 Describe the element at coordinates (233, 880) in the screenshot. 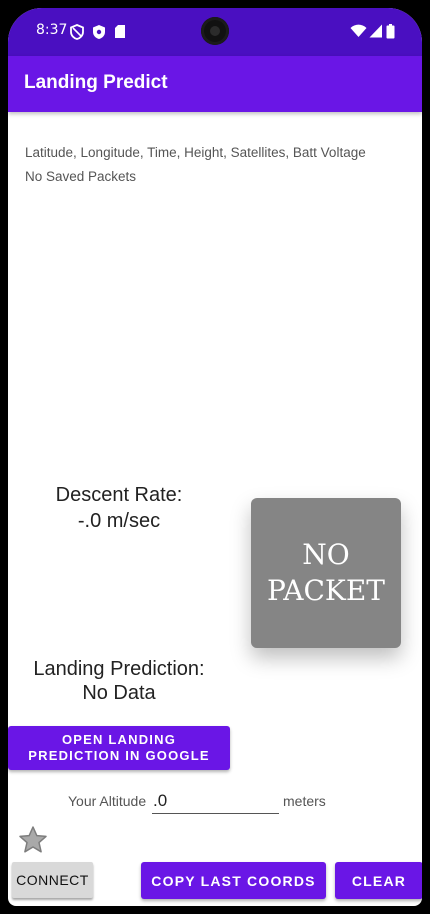

I see `copy-last-coords-button: COPY LAST COORDS` at that location.